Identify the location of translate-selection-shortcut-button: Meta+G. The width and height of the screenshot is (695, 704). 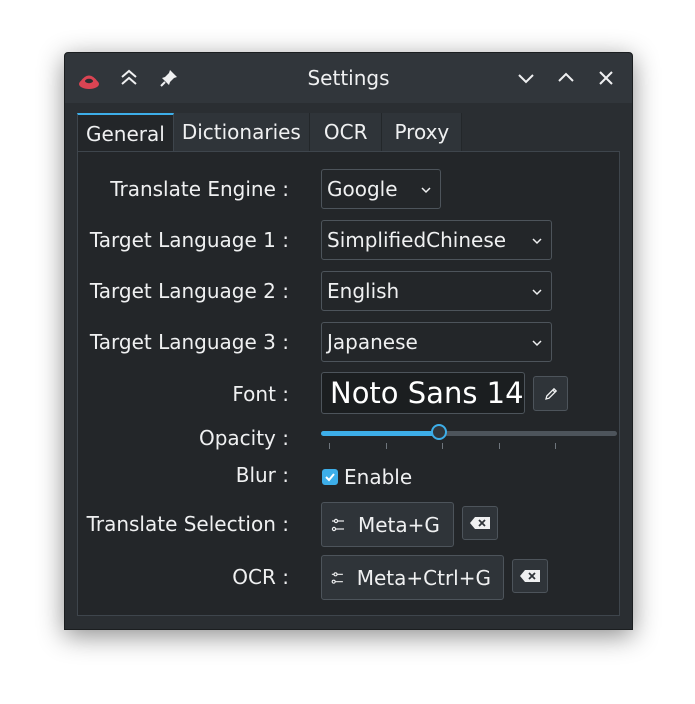
(387, 524).